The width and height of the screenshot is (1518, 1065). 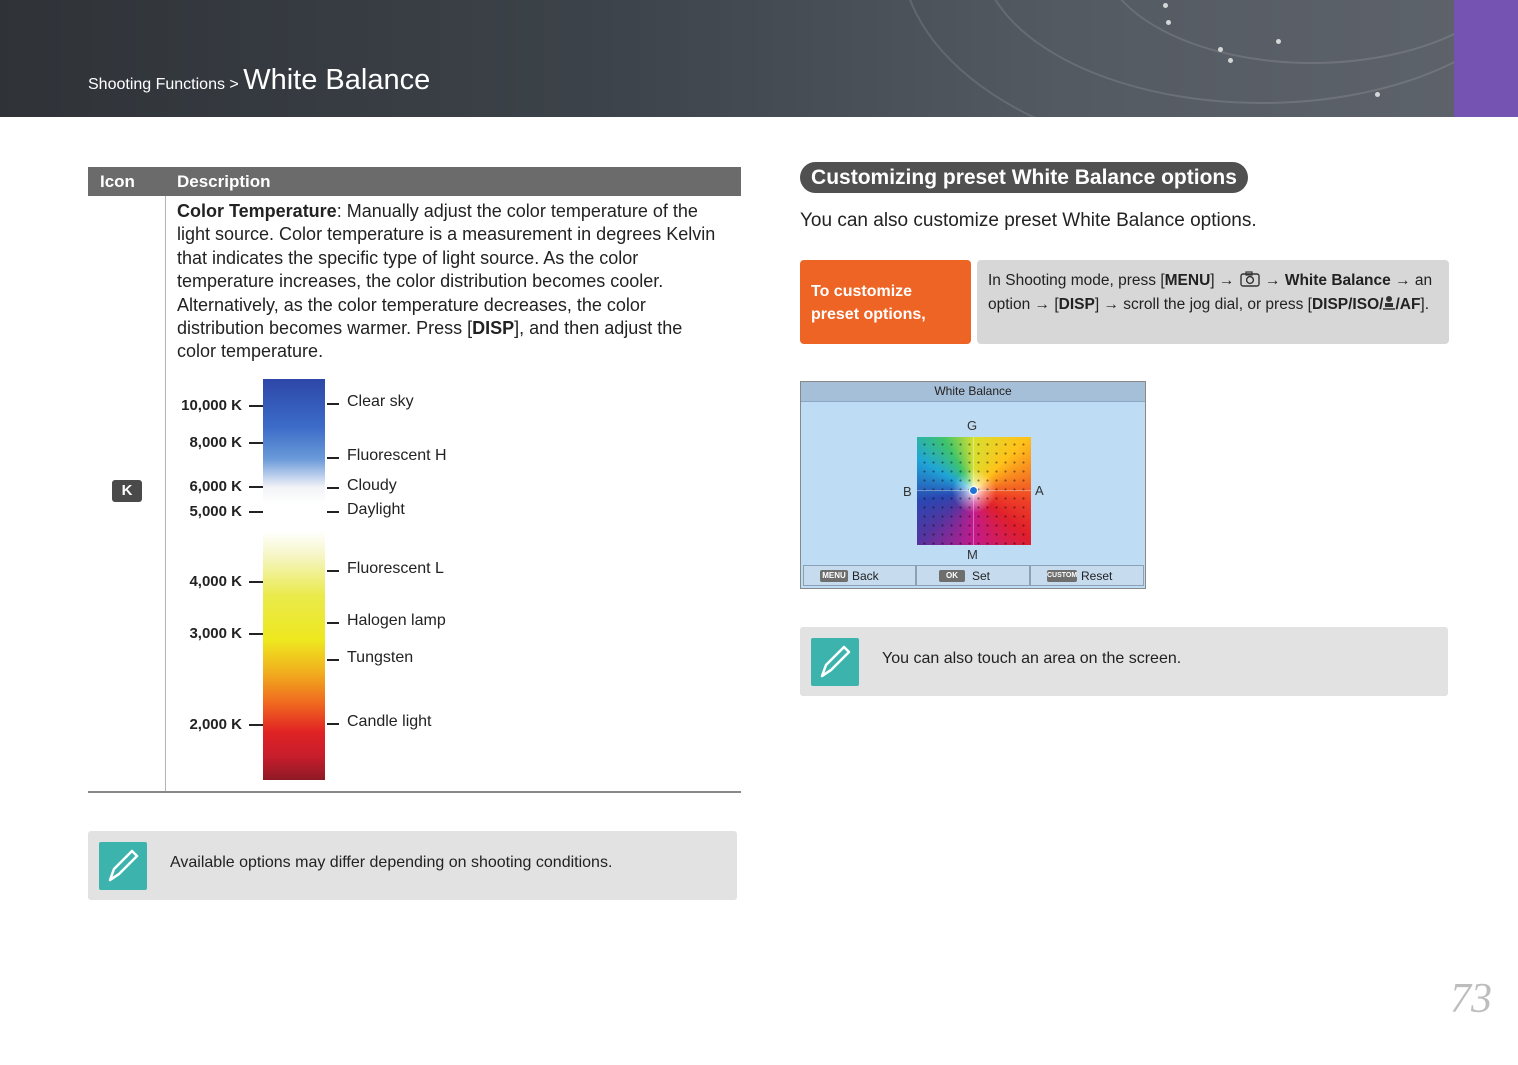 I want to click on step-text: In Shooting mode, press [, so click(x=1076, y=280).